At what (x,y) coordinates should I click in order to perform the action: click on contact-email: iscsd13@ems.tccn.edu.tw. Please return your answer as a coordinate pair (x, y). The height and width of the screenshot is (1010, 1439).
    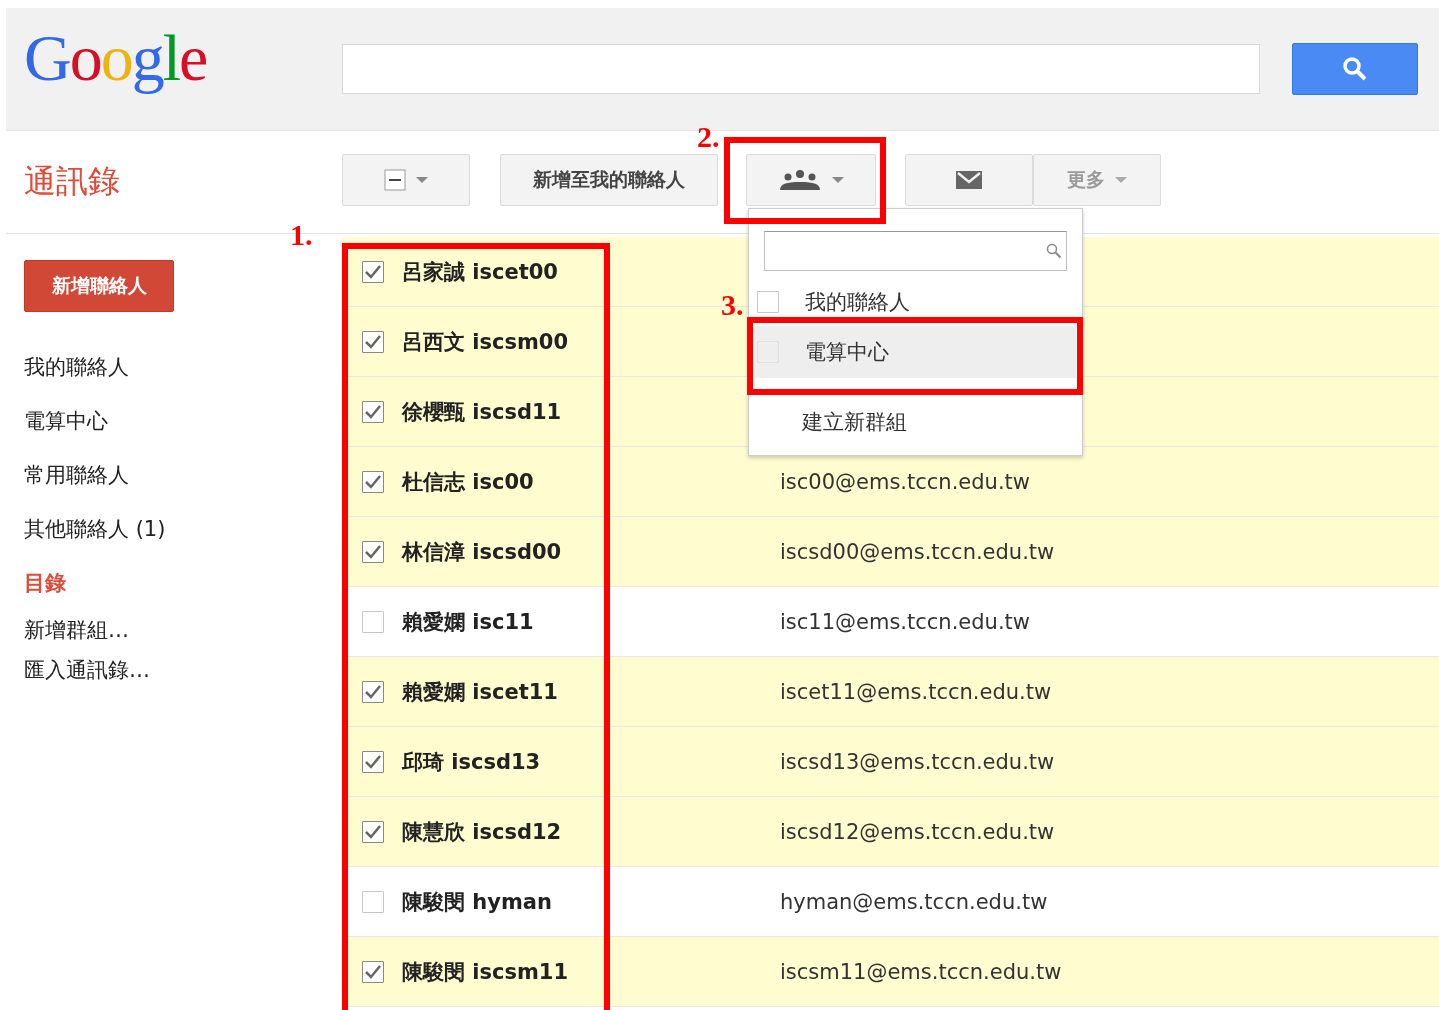
    Looking at the image, I should click on (917, 761).